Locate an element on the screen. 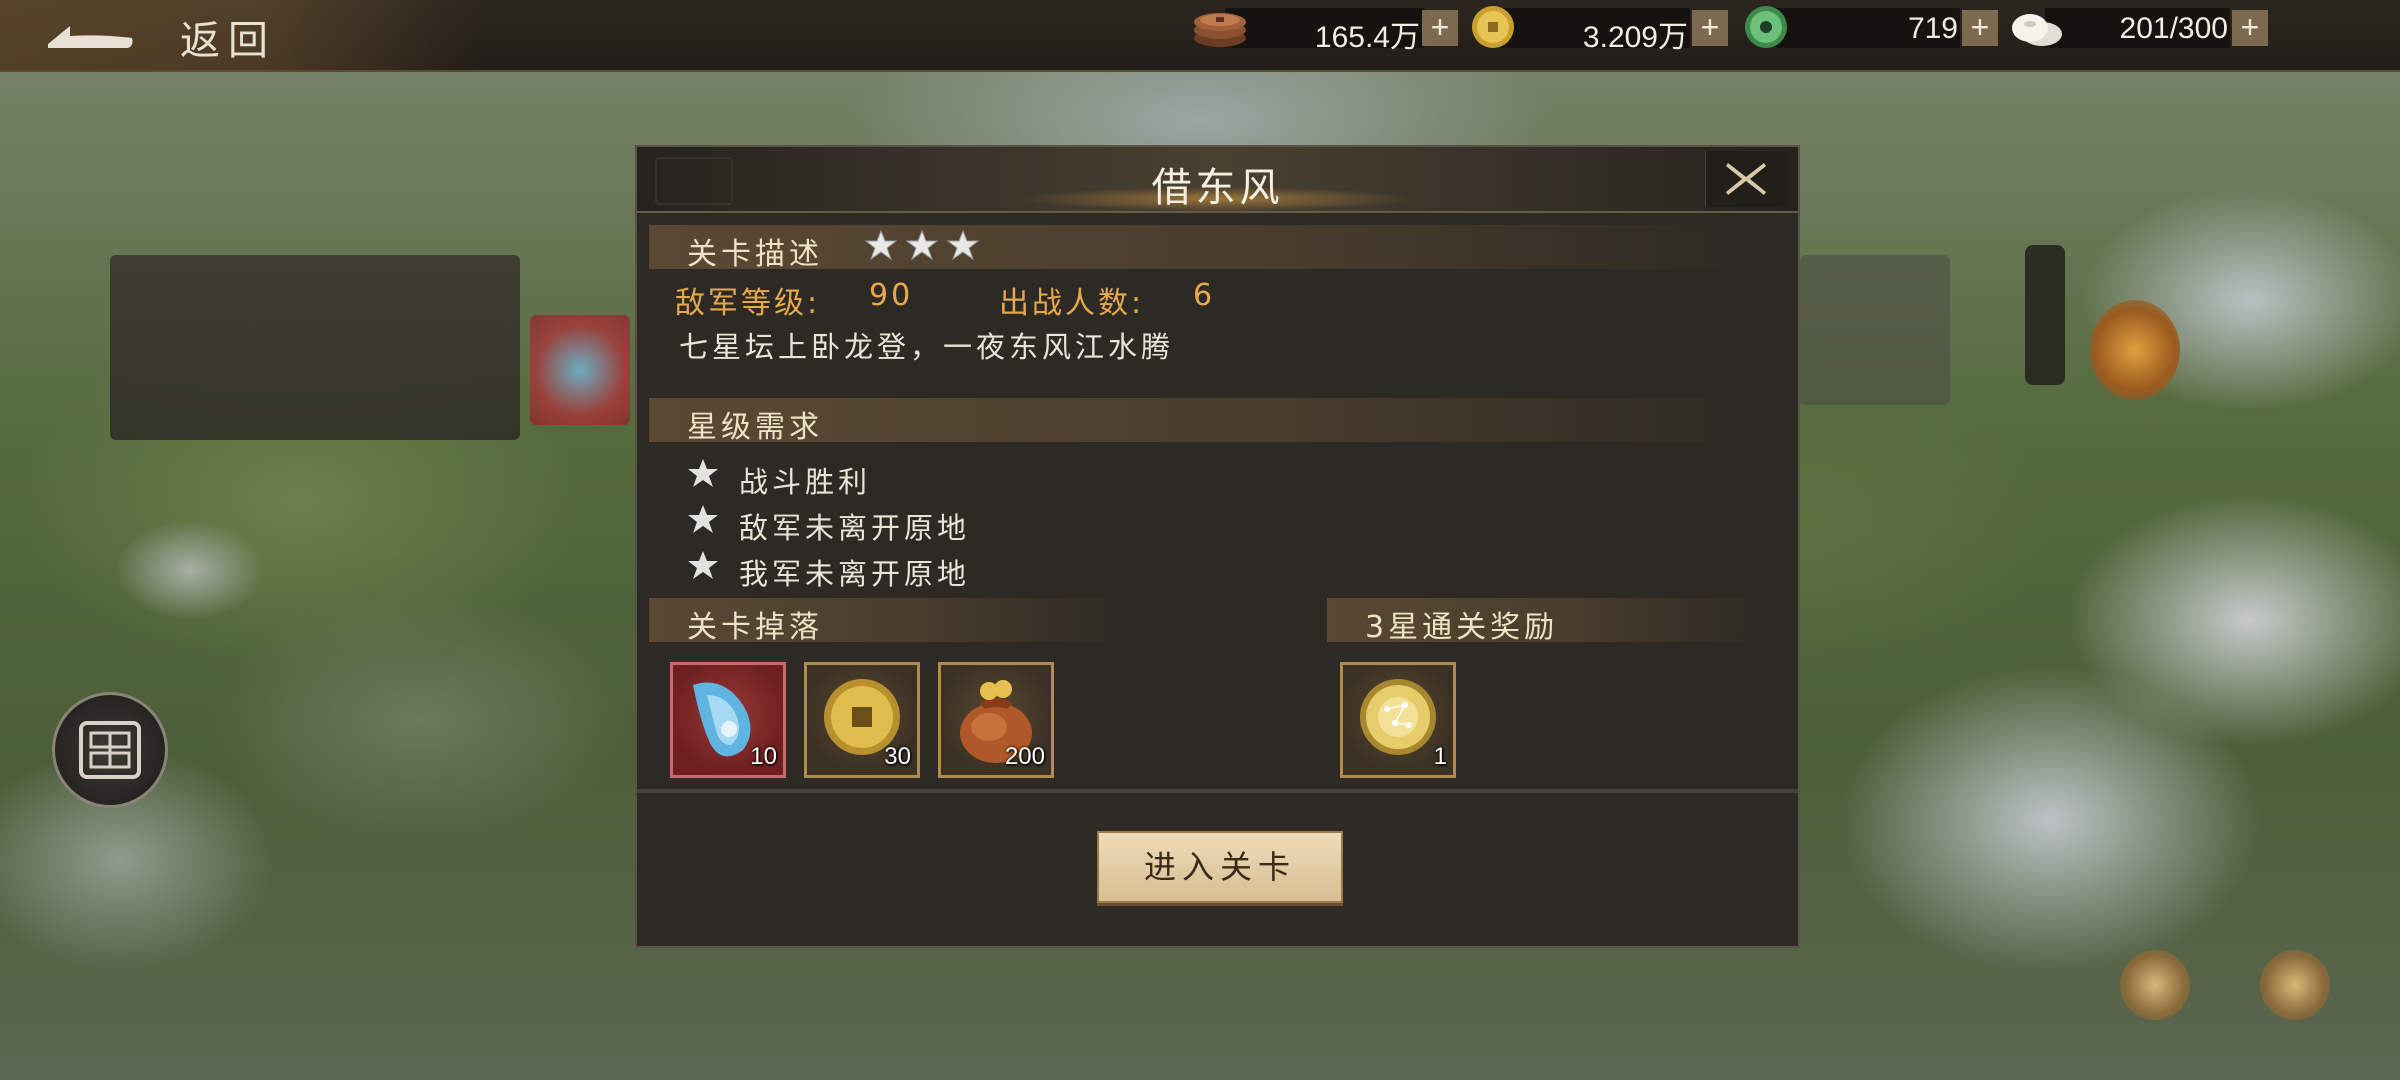  top-bar: 返回 165.4万 + 3.209万 + 719 + 201/300 + is located at coordinates (1200, 36).